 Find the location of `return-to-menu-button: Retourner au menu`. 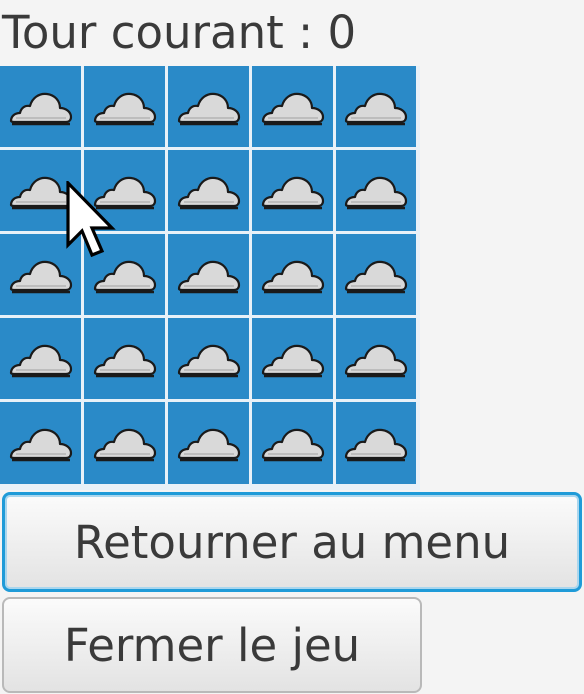

return-to-menu-button: Retourner au menu is located at coordinates (292, 542).